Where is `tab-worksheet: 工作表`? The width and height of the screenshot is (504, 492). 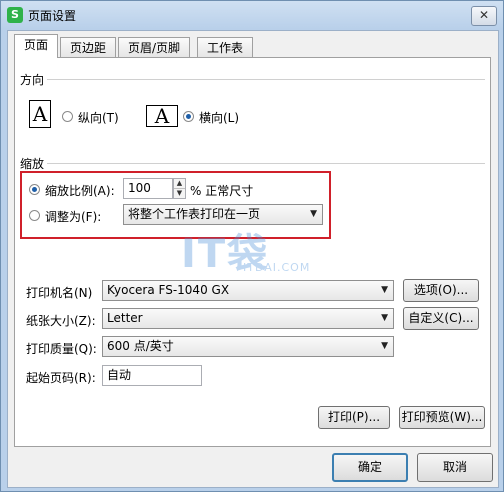
tab-worksheet: 工作表 is located at coordinates (225, 47).